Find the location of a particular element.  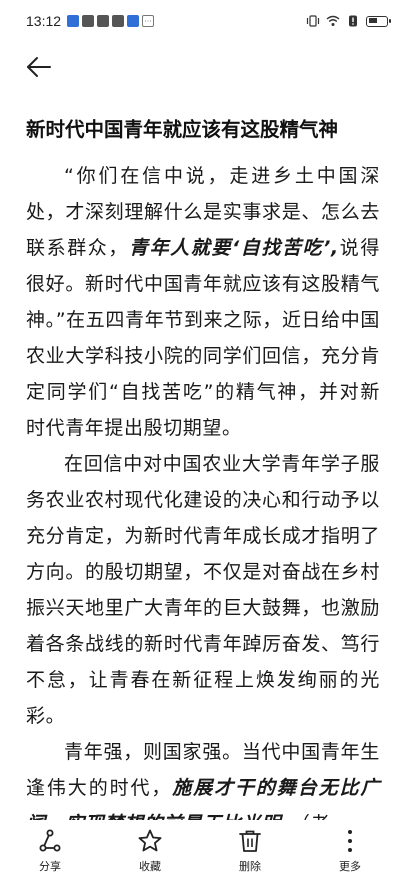

delete-button: 删除 is located at coordinates (250, 851).